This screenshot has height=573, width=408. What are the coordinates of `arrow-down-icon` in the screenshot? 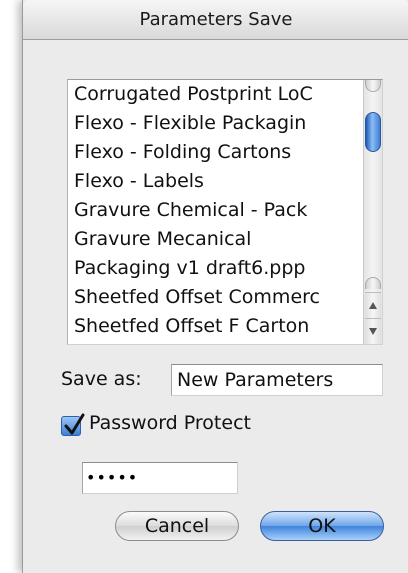 It's located at (373, 331).